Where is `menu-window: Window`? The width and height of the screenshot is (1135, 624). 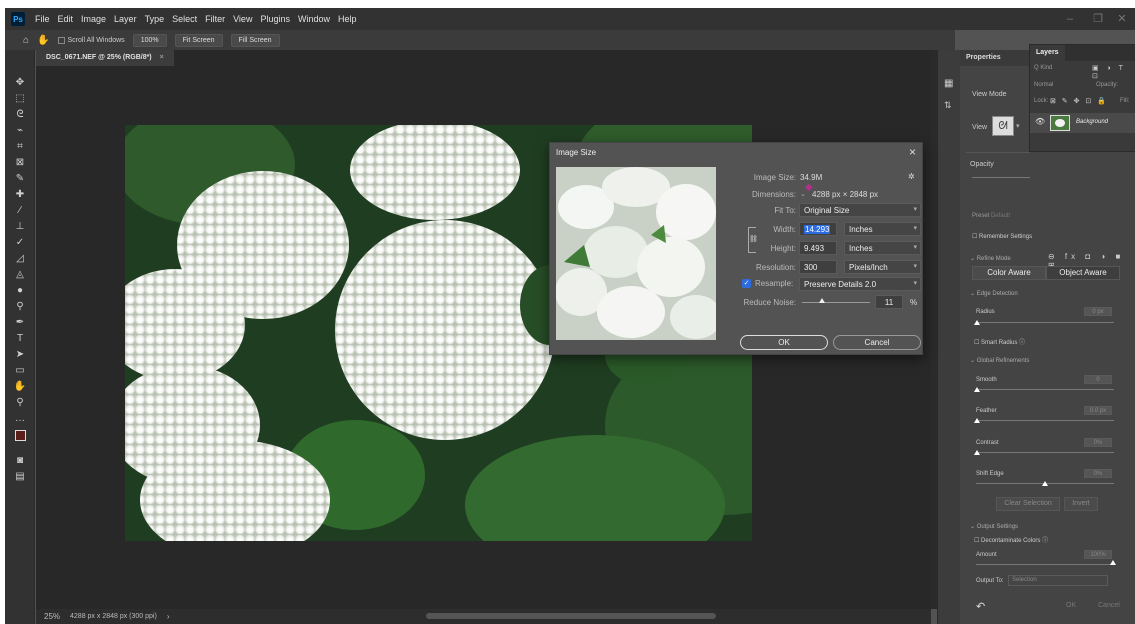
menu-window: Window is located at coordinates (314, 19).